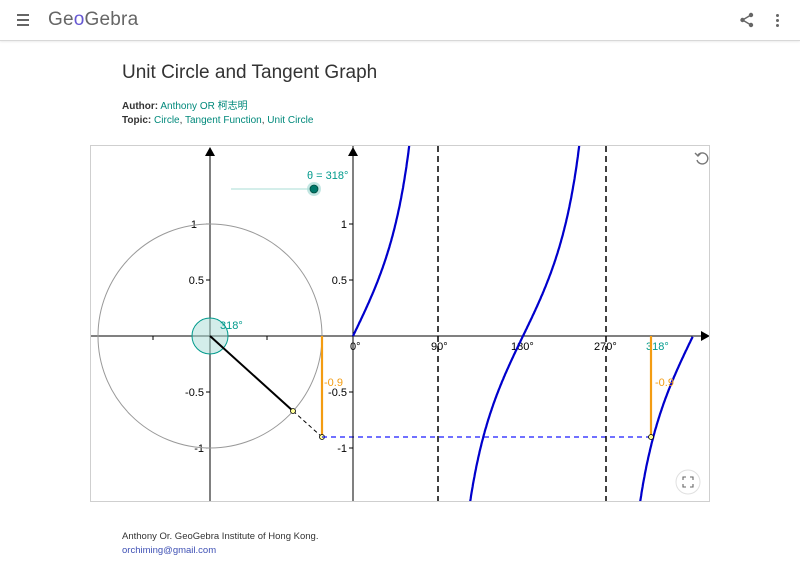 Image resolution: width=800 pixels, height=577 pixels. Describe the element at coordinates (251, 373) in the screenshot. I see `radius-segment` at that location.